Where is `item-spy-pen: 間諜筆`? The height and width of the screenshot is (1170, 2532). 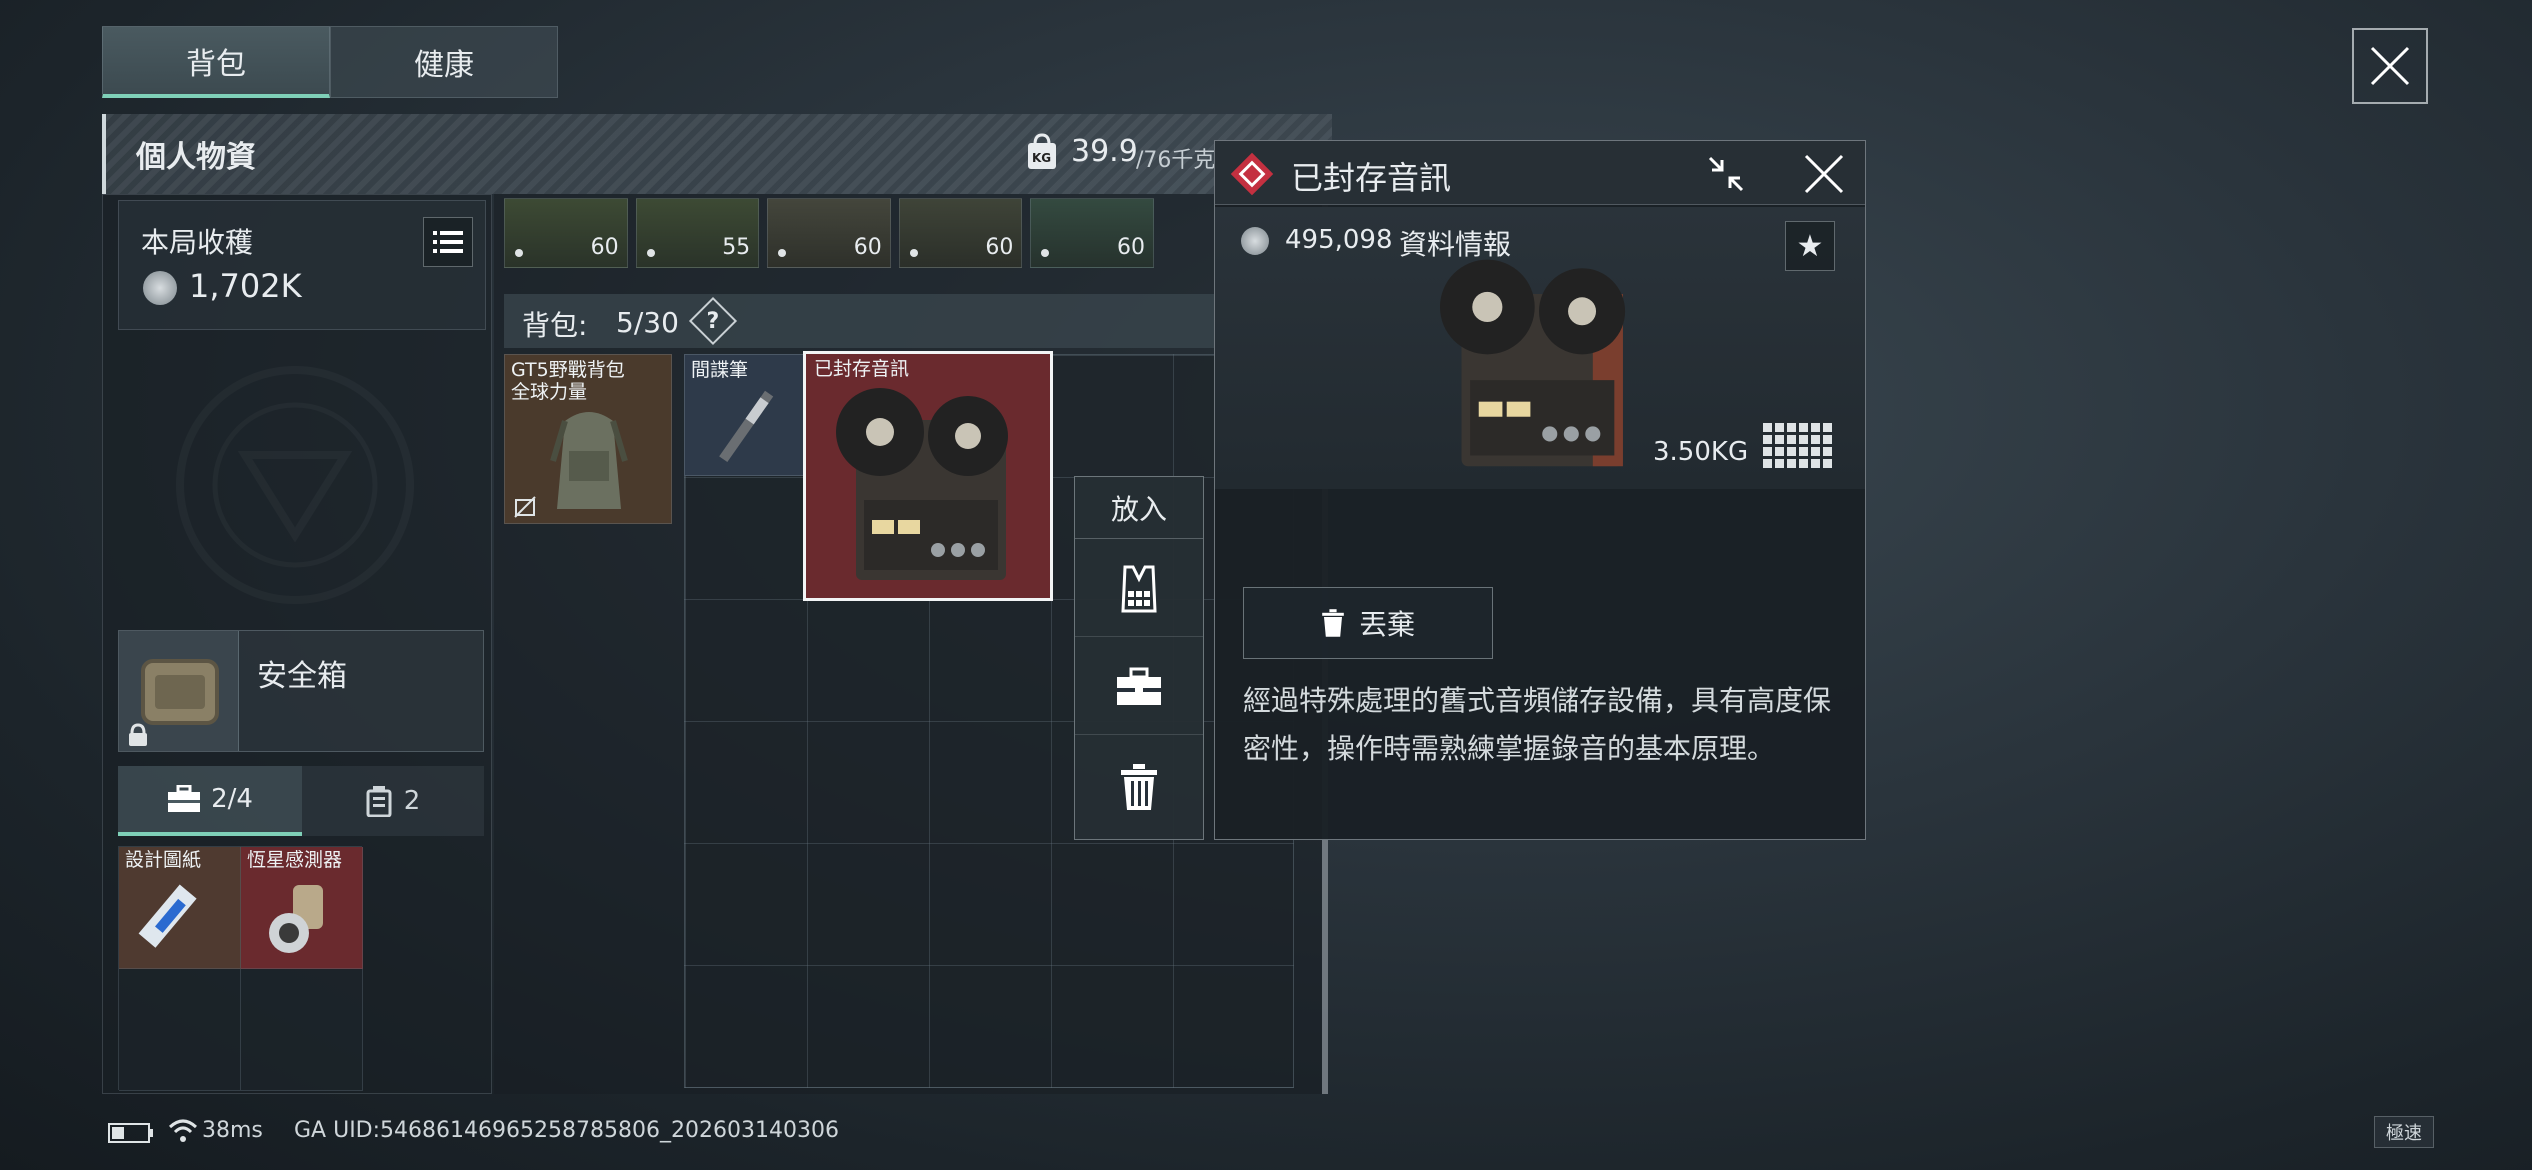 item-spy-pen: 間諜筆 is located at coordinates (745, 415).